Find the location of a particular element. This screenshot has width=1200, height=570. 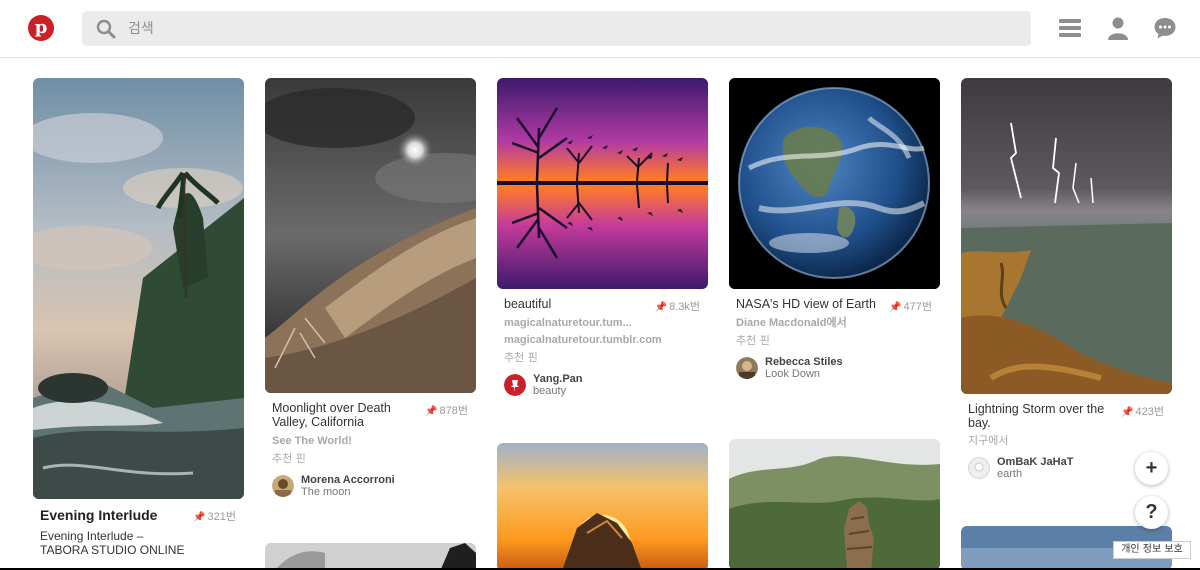

profile-icon is located at coordinates (1118, 28).